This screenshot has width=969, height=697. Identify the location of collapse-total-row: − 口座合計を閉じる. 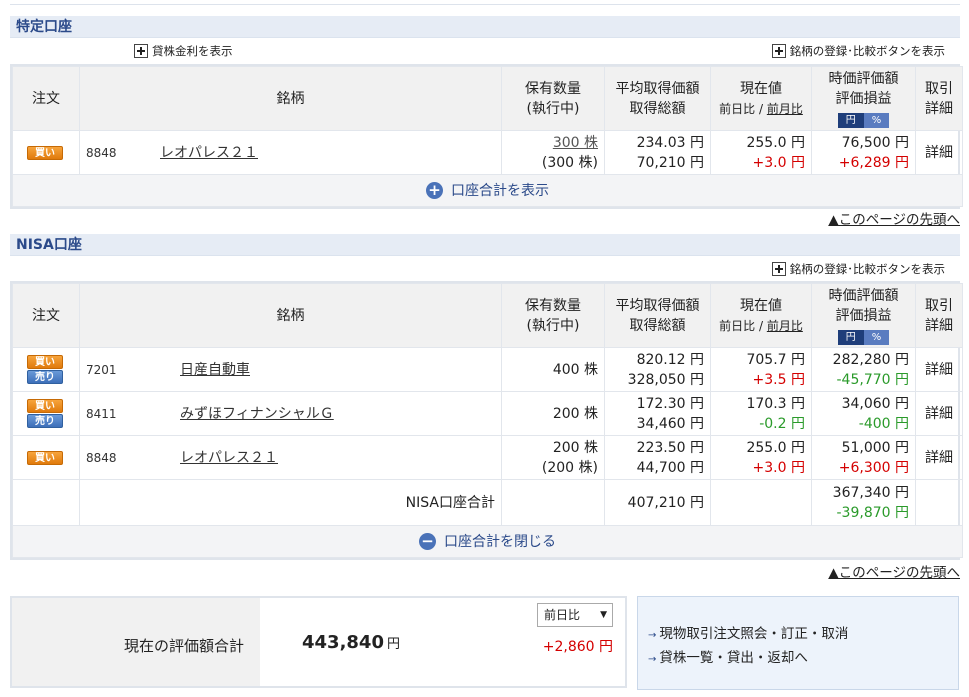
(487, 541).